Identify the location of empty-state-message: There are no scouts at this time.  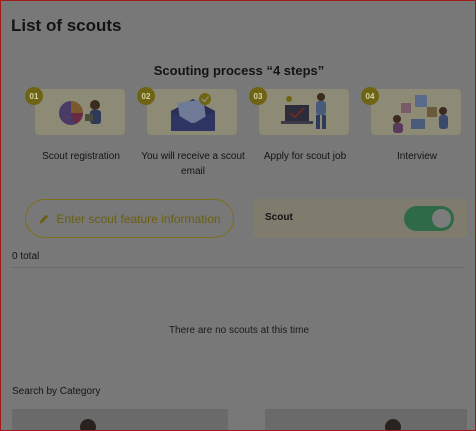
(239, 330).